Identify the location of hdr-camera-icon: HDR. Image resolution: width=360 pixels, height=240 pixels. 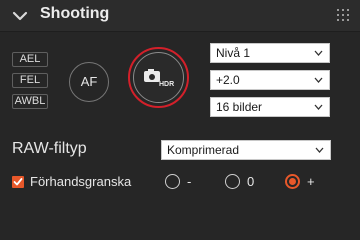
(159, 78).